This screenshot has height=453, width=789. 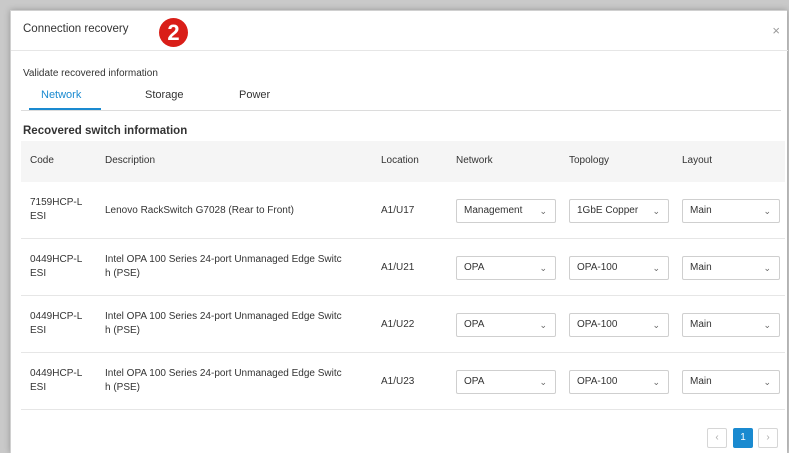 I want to click on active-tab-indicator, so click(x=65, y=109).